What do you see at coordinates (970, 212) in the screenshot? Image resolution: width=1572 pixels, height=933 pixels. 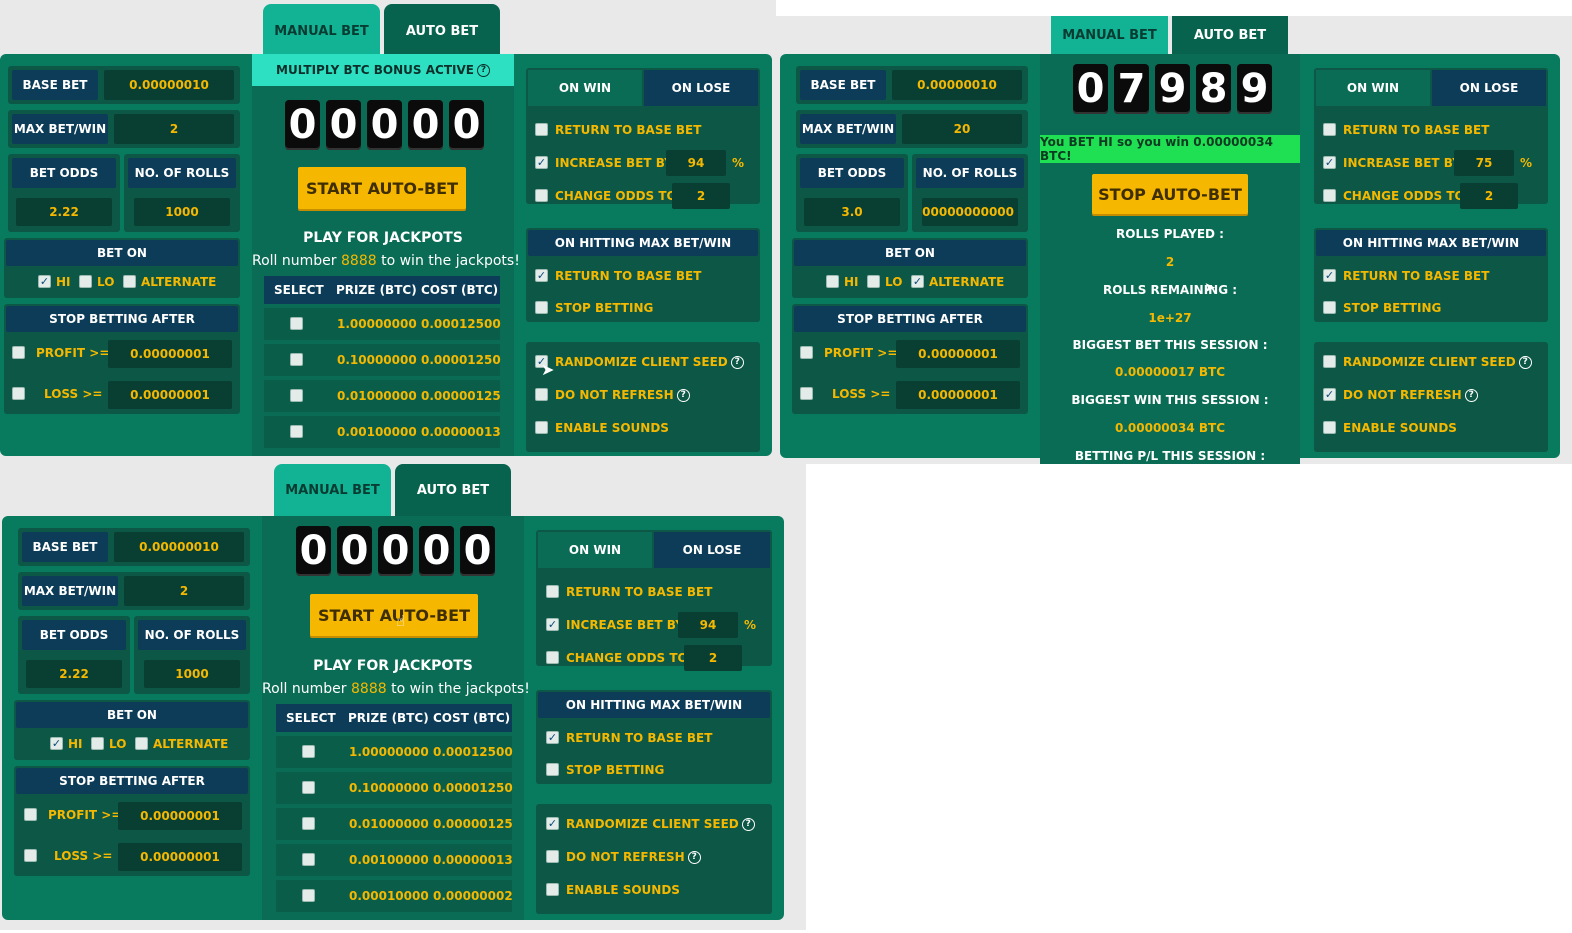 I see `rolls-input: !00000000000` at bounding box center [970, 212].